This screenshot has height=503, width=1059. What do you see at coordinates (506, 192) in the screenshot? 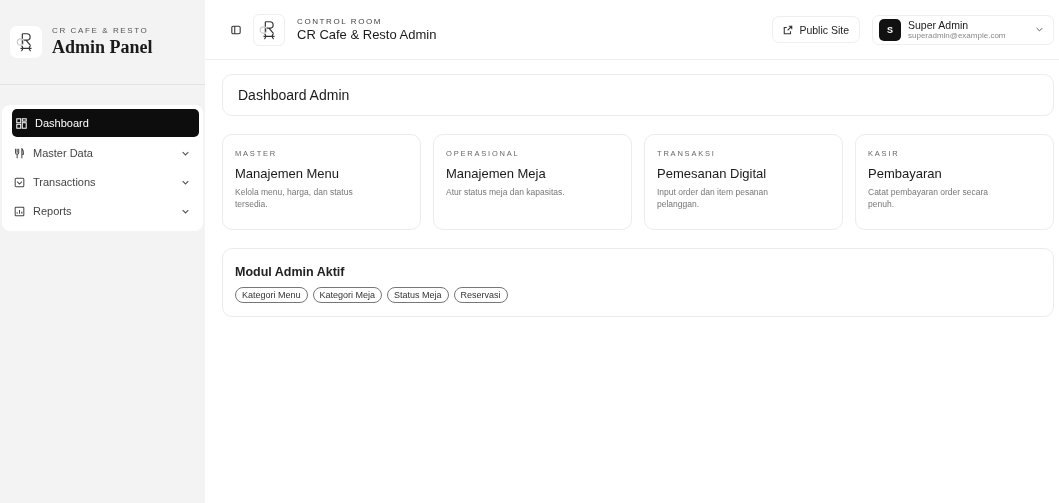
I see `card-description: Atur status meja dan kapasitas.` at bounding box center [506, 192].